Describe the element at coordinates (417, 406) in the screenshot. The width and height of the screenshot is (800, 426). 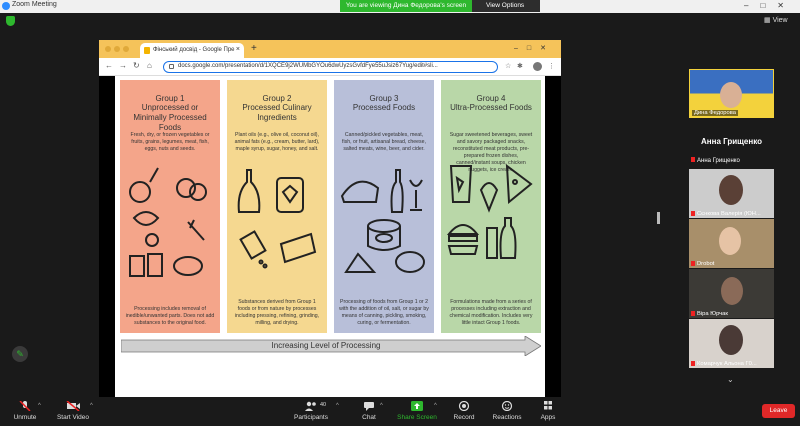
I see `share-screen-icon` at that location.